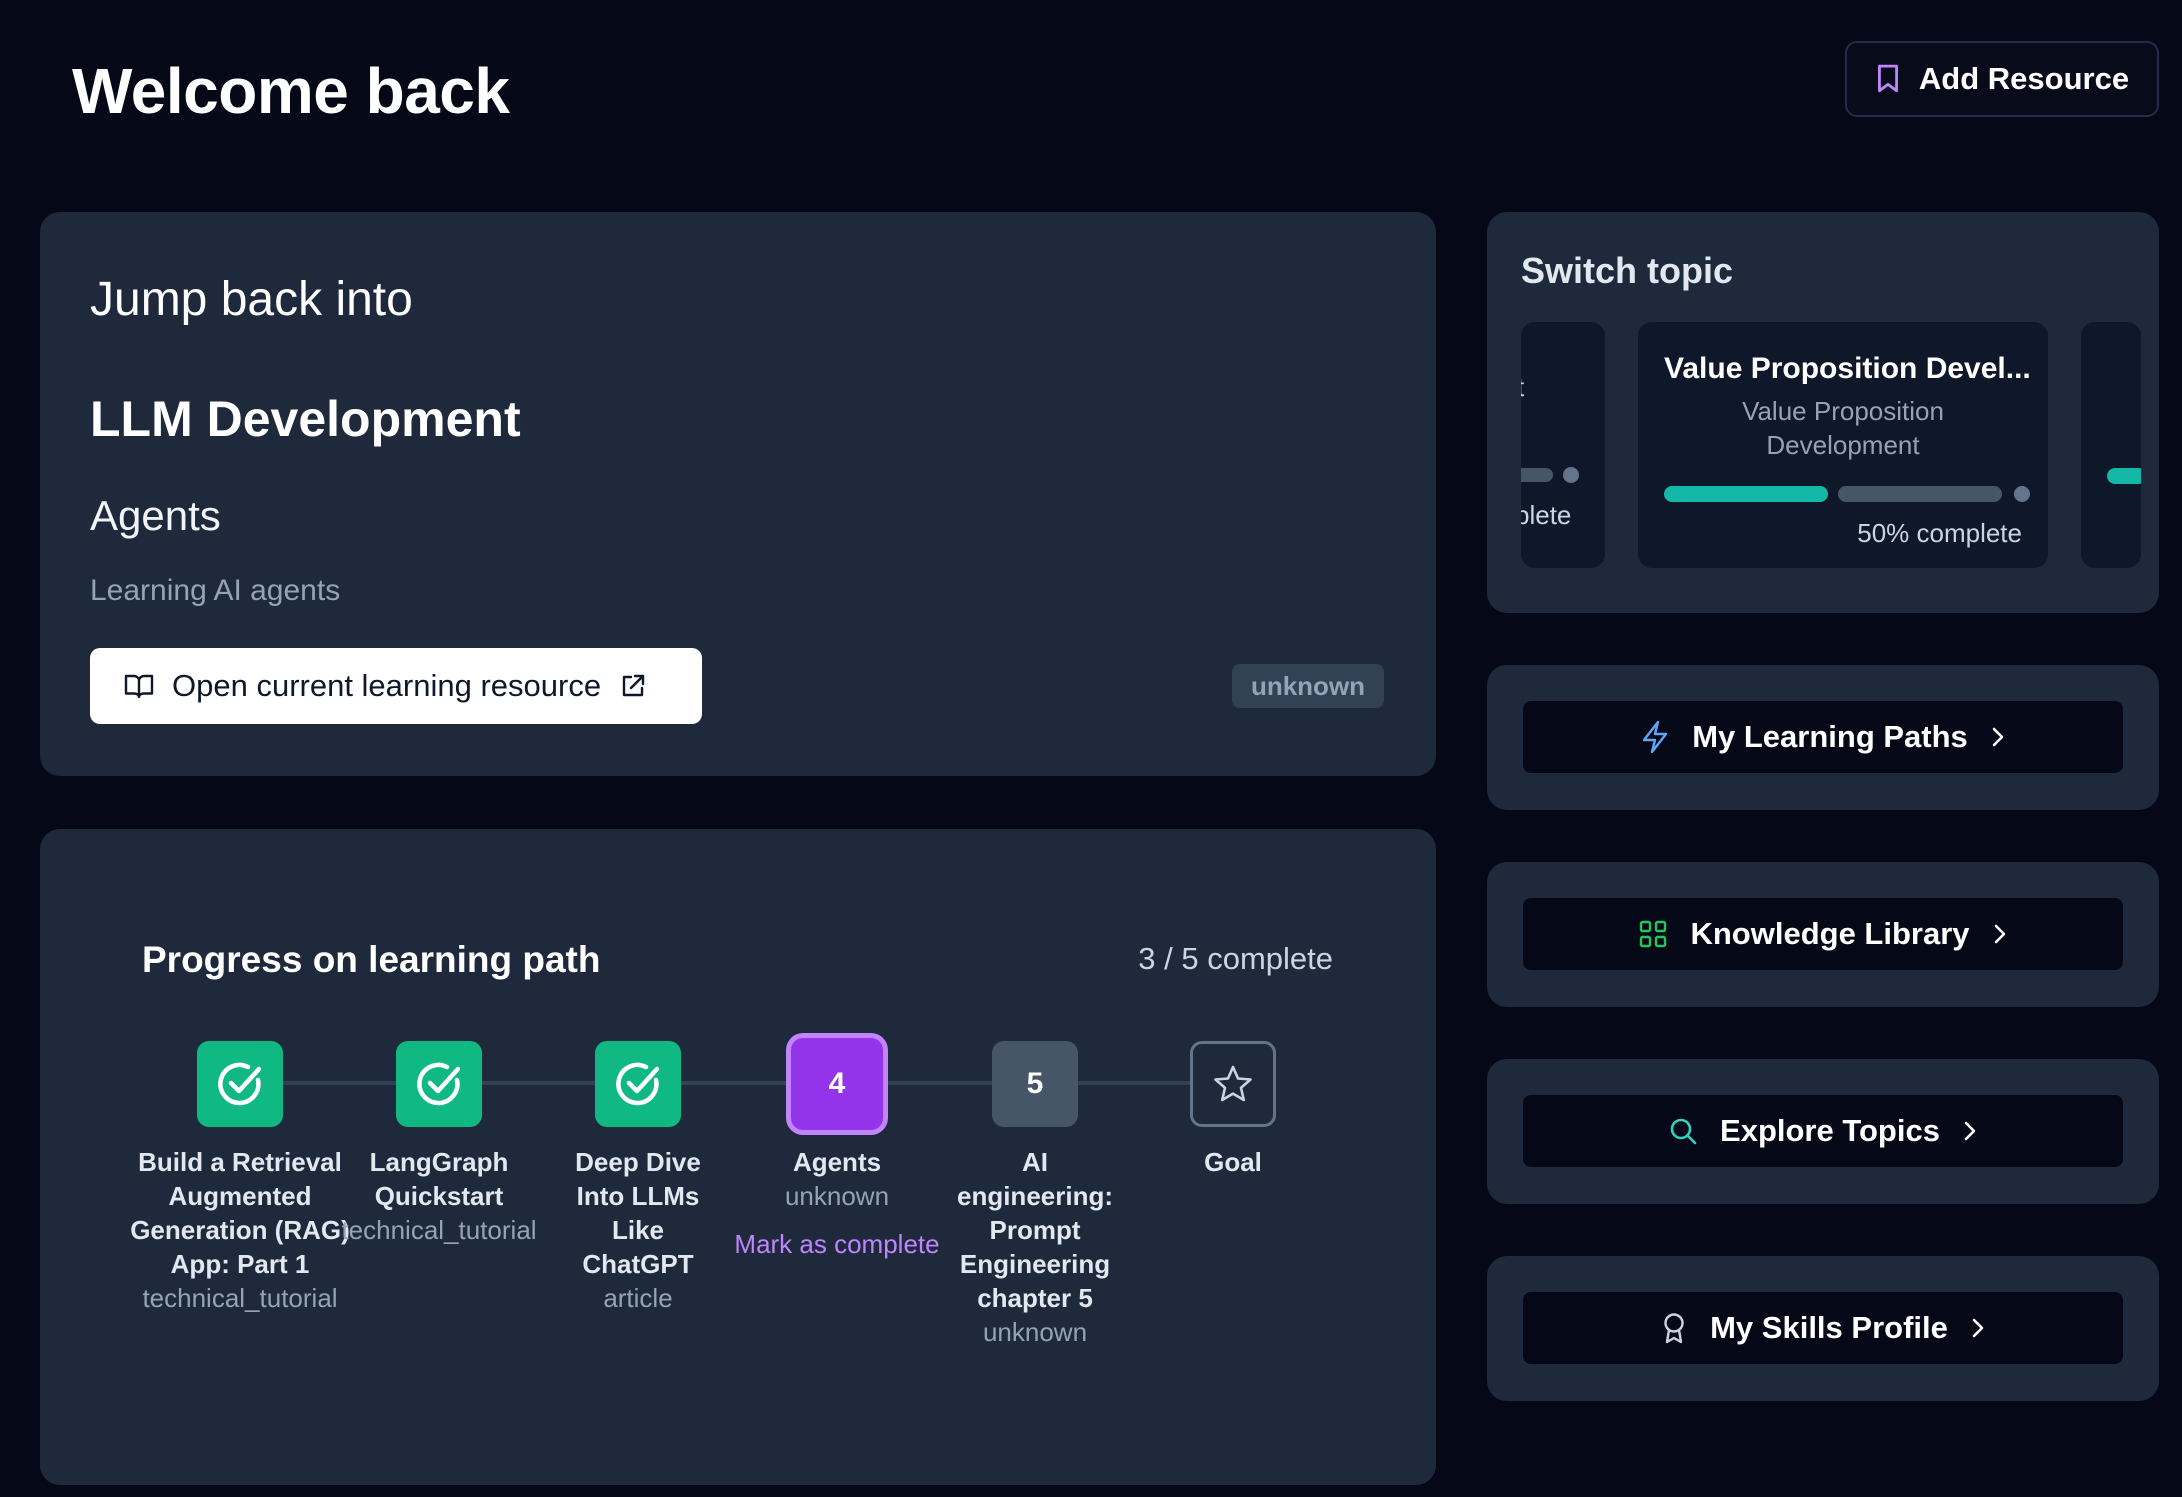 The image size is (2182, 1497). I want to click on star-icon, so click(1233, 1083).